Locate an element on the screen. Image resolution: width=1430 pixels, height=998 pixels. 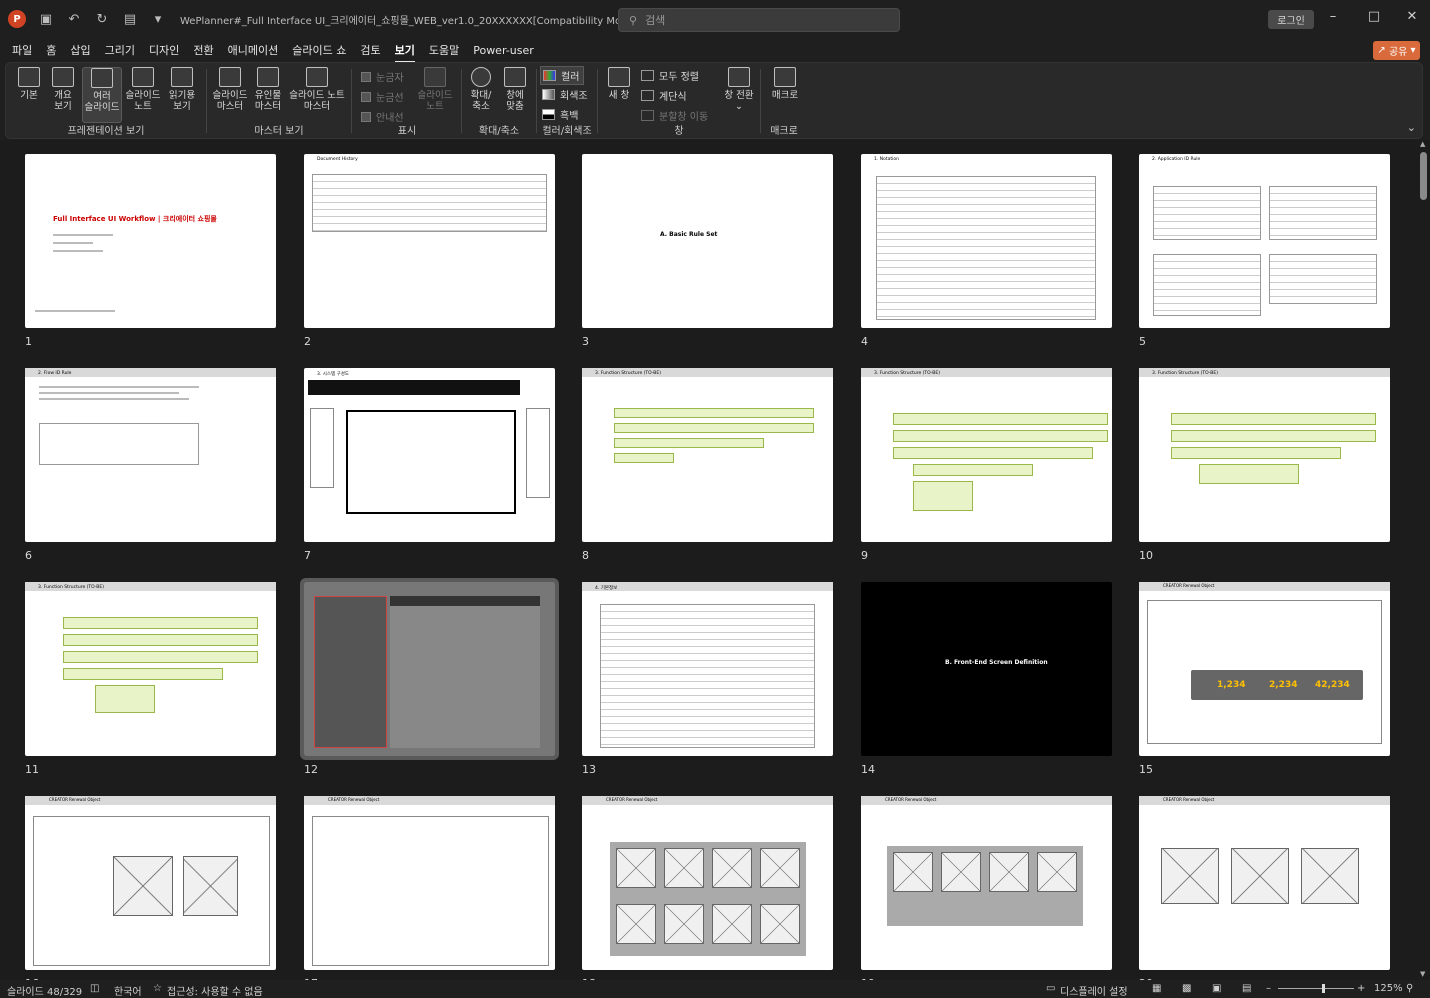
notes-page-button: 슬라이드 노트 is located at coordinates (143, 89).